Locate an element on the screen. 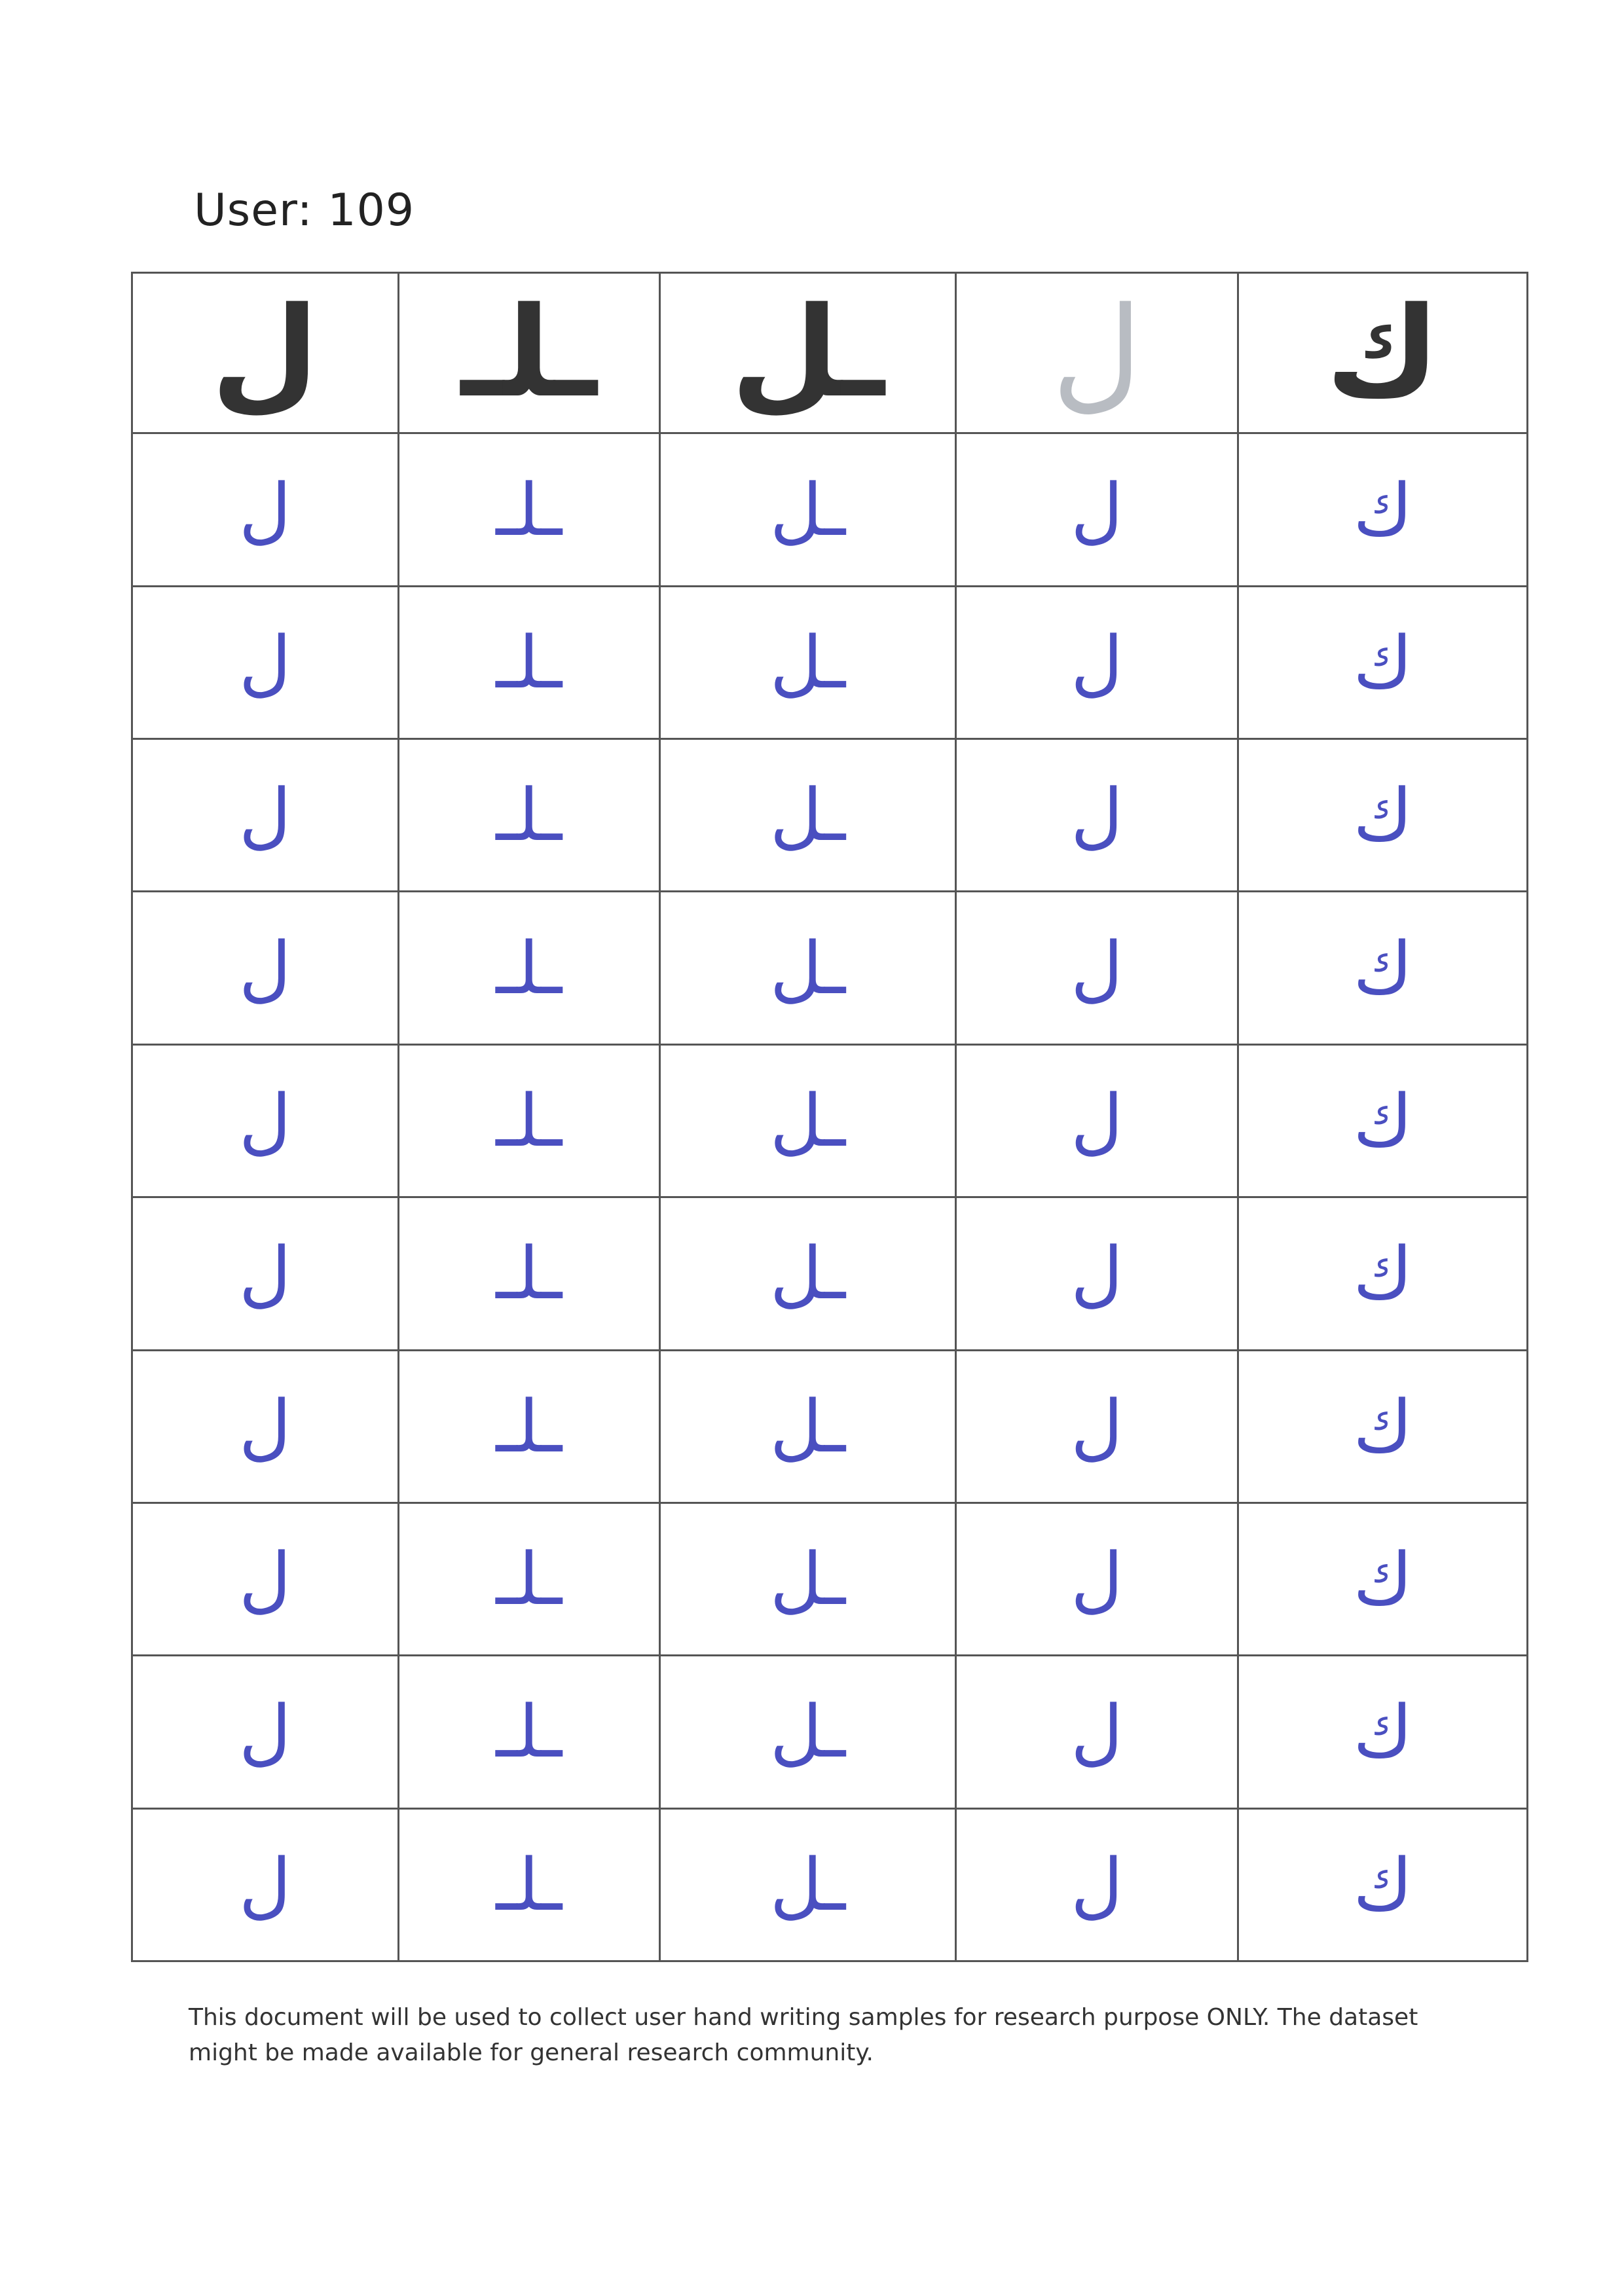  reference-cell: ك is located at coordinates (1382, 353).